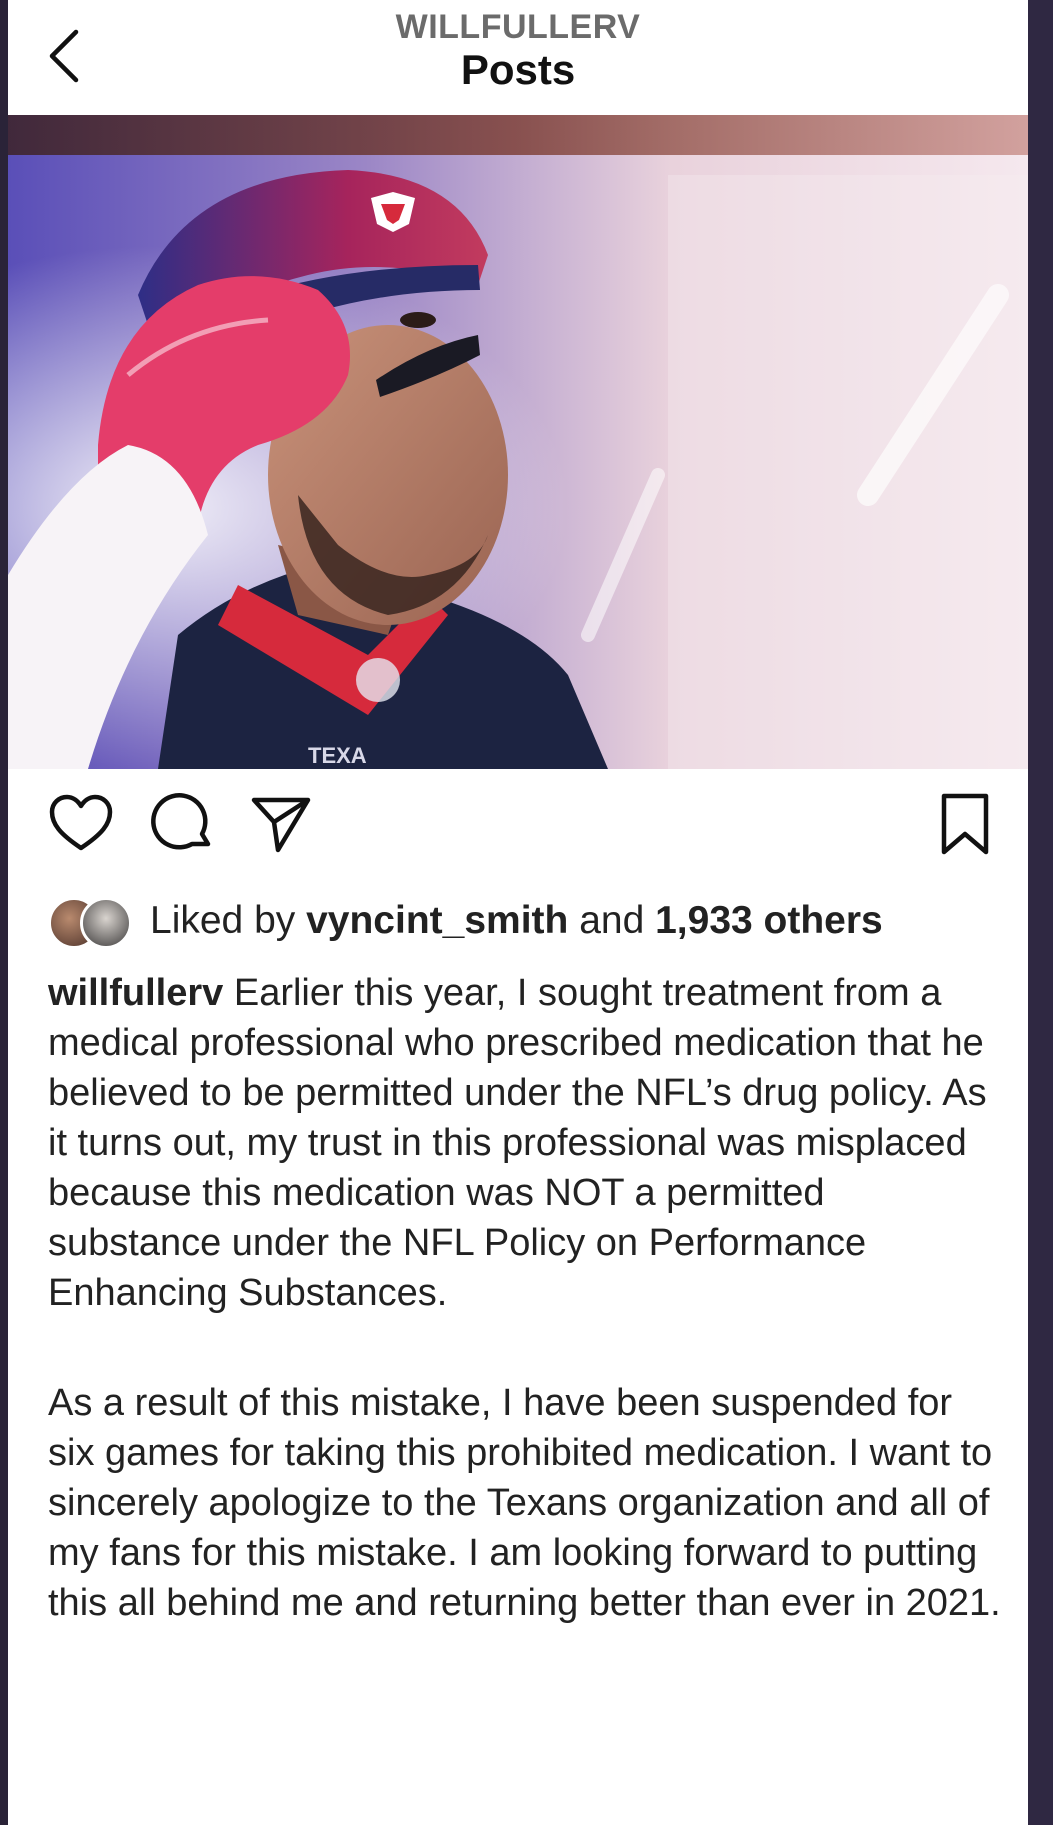 This screenshot has height=1825, width=1053. Describe the element at coordinates (4, 912) in the screenshot. I see `left-edge` at that location.